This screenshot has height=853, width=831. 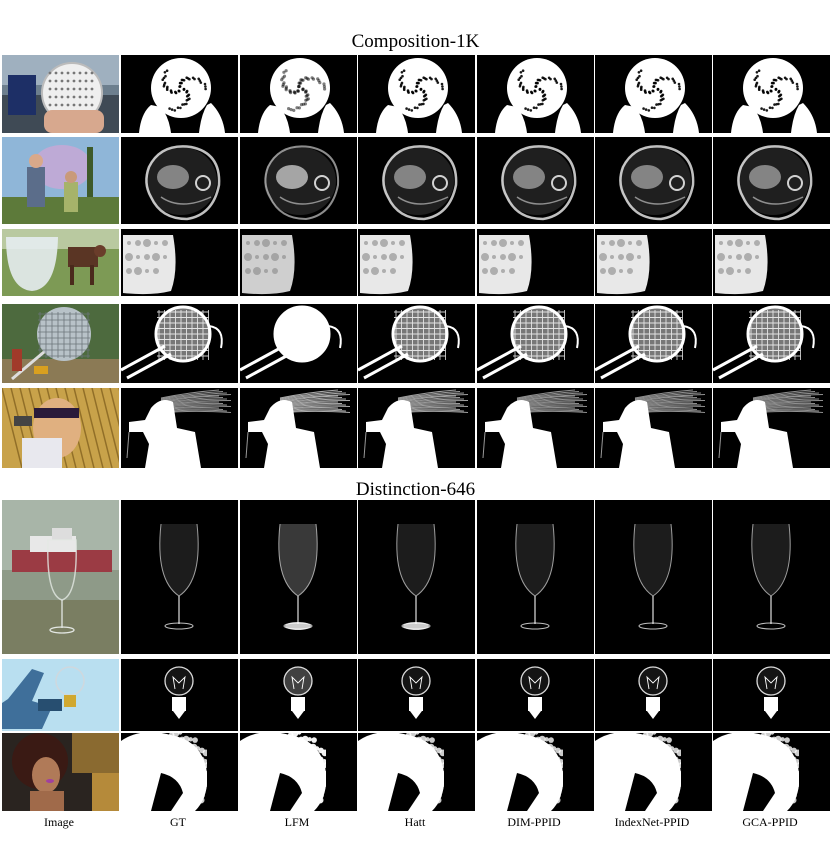 I want to click on result-row-glass-bowl, so click(x=415, y=262).